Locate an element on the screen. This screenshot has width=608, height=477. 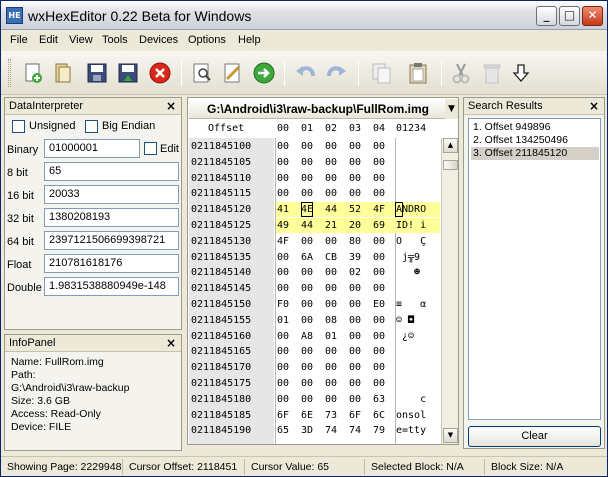
hex-byte: 79 is located at coordinates (379, 430).